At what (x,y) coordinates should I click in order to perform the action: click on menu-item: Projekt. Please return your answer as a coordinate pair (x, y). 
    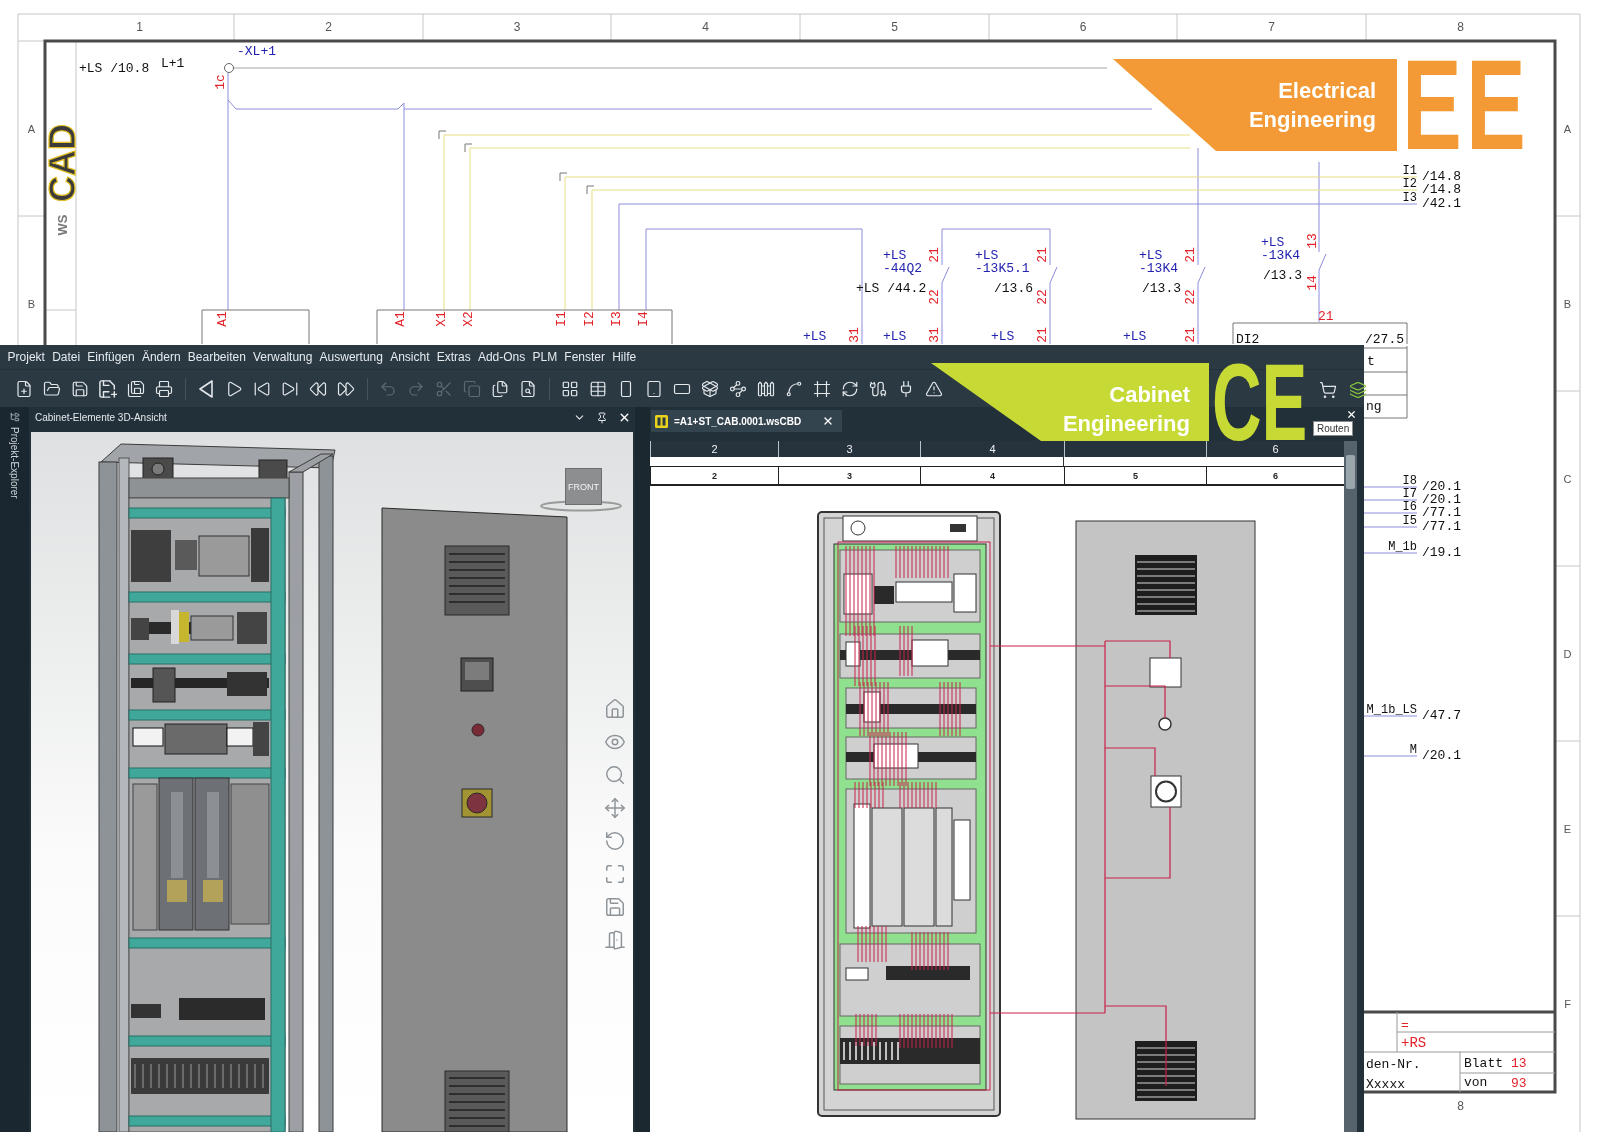
    Looking at the image, I should click on (26, 357).